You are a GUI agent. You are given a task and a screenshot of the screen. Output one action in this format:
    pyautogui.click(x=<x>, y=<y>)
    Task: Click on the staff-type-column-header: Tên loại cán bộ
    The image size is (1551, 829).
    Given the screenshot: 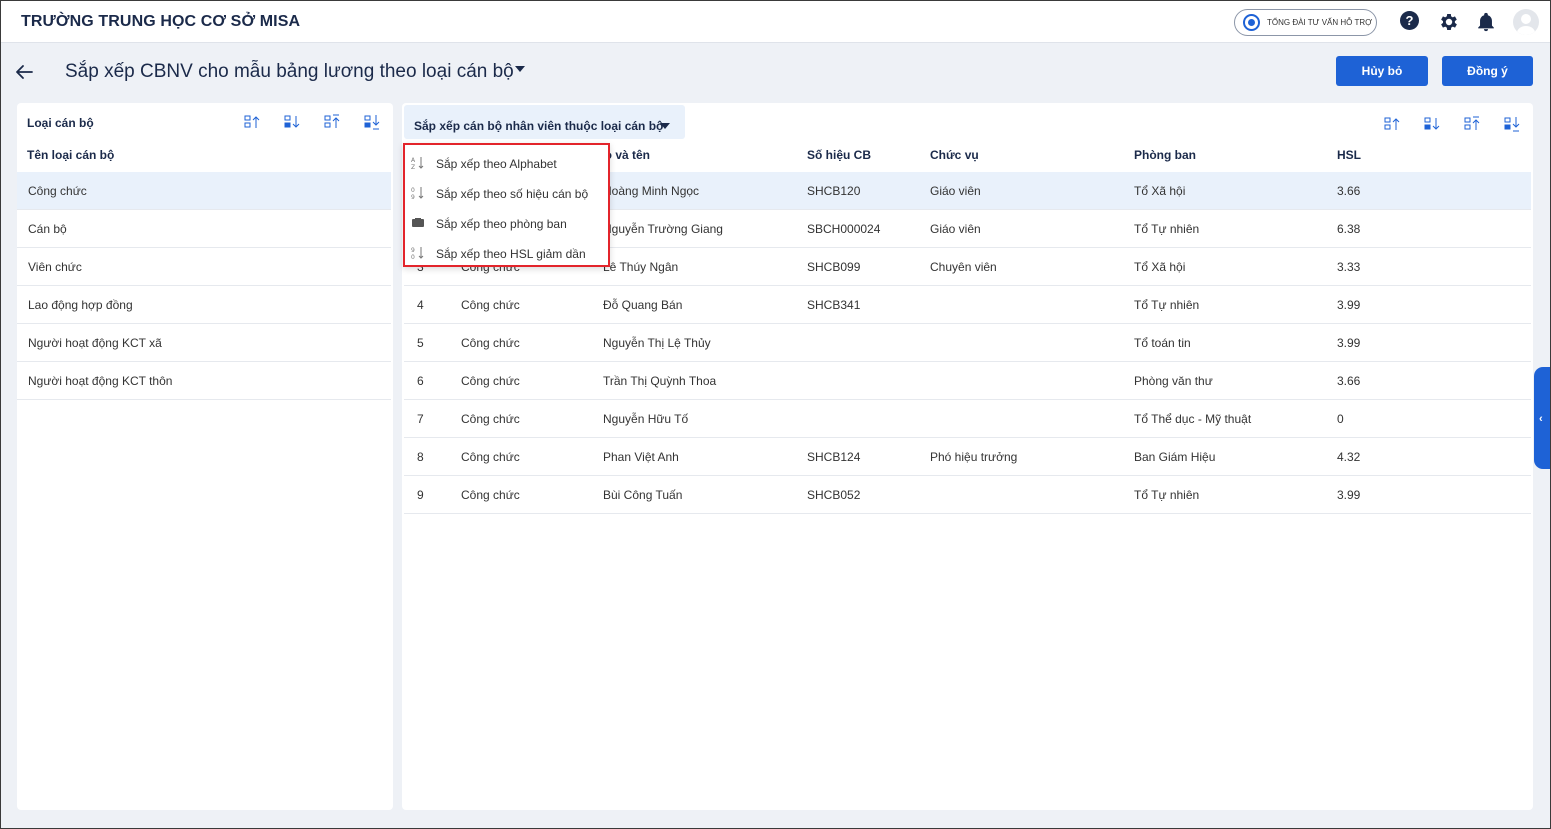 What is the action you would take?
    pyautogui.click(x=71, y=155)
    